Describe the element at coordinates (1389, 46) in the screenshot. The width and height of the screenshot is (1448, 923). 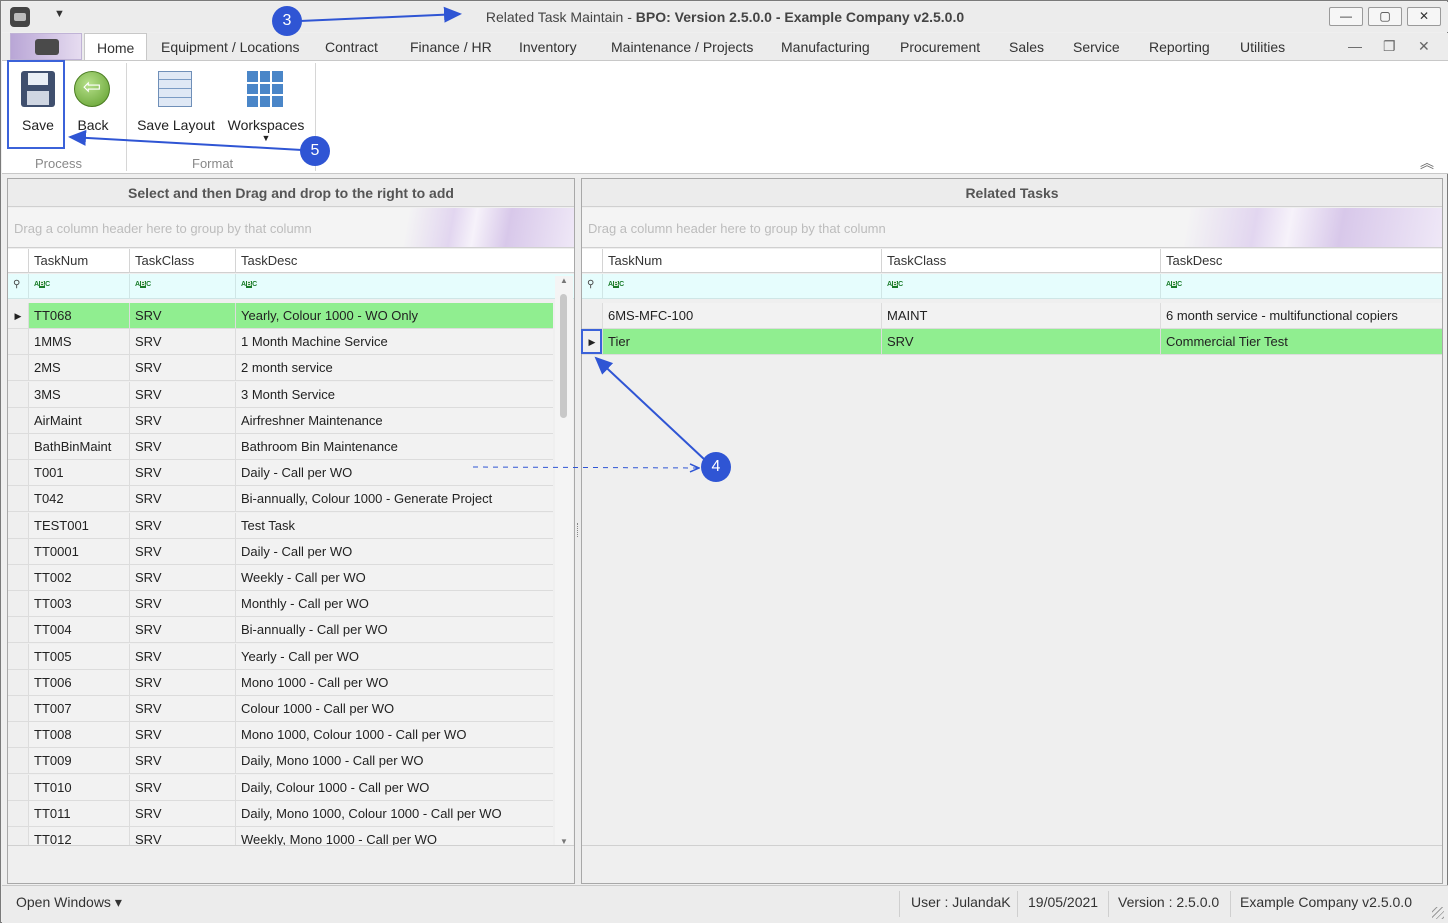
I see `mdi-restore-button: ❐` at that location.